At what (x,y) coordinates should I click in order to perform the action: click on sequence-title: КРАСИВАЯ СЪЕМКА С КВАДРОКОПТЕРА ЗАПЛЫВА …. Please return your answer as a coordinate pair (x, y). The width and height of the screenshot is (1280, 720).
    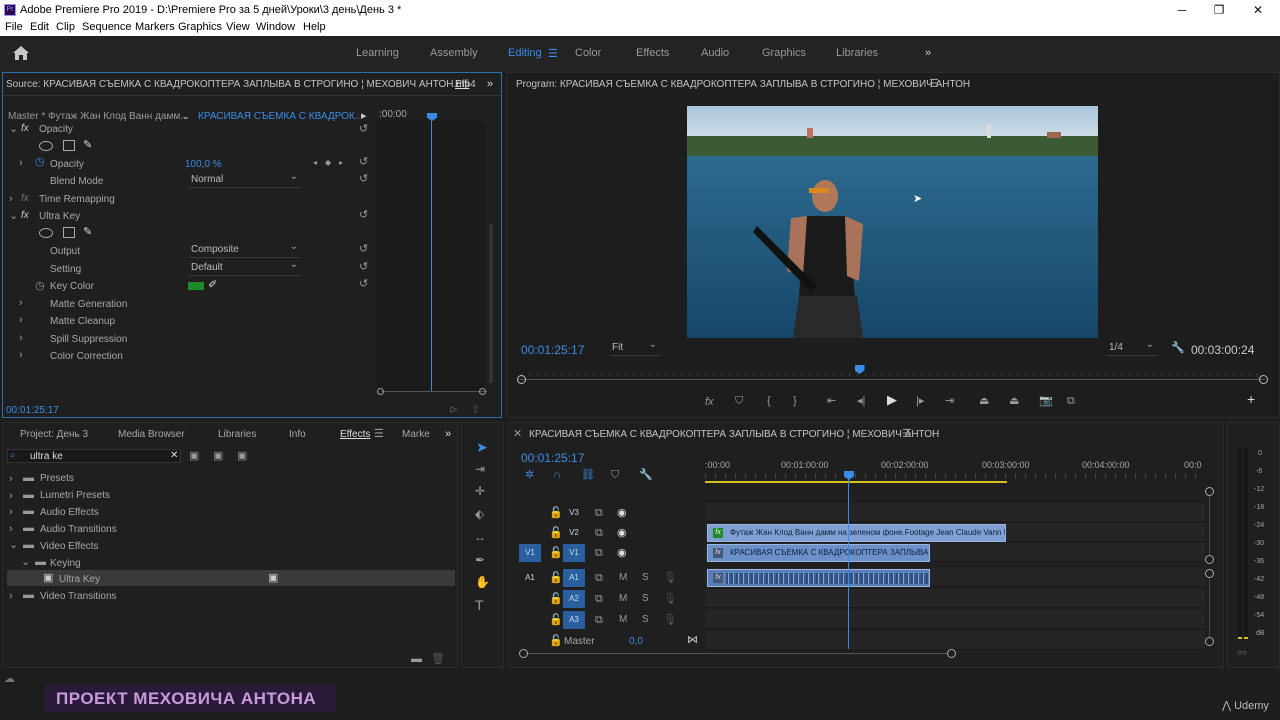
    Looking at the image, I should click on (734, 434).